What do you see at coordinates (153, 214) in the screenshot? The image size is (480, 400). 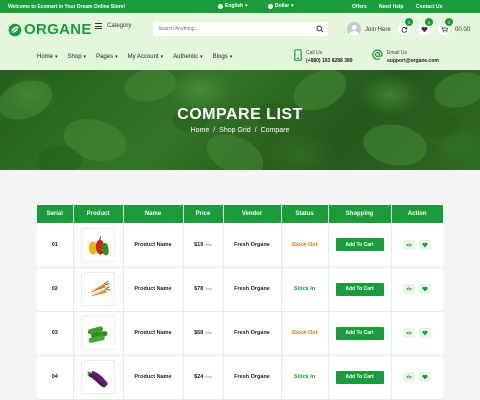 I see `header-name: Name` at bounding box center [153, 214].